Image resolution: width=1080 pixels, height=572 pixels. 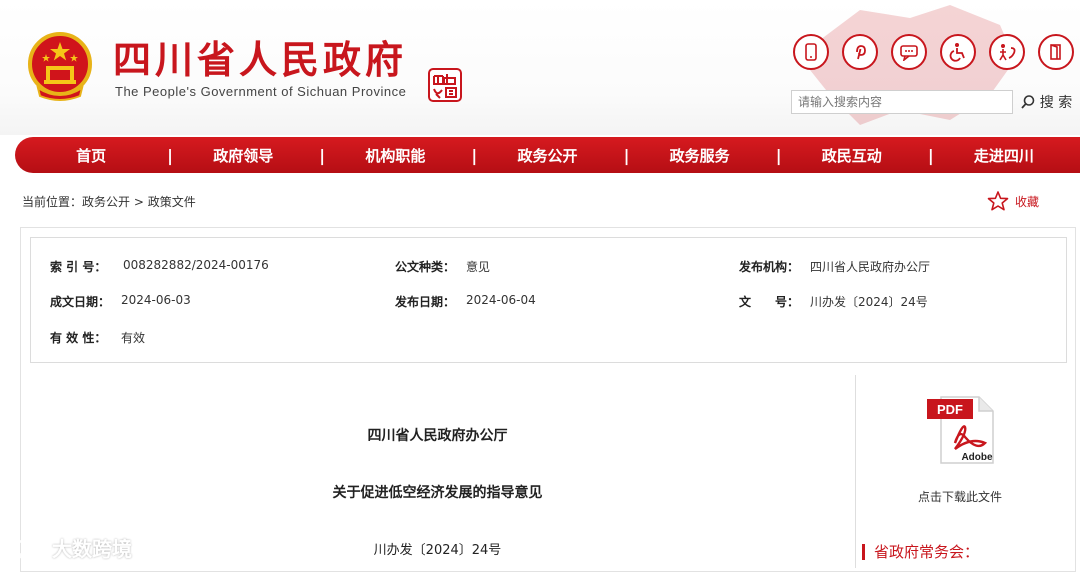 What do you see at coordinates (950, 409) in the screenshot?
I see `pdf-badge: PDF` at bounding box center [950, 409].